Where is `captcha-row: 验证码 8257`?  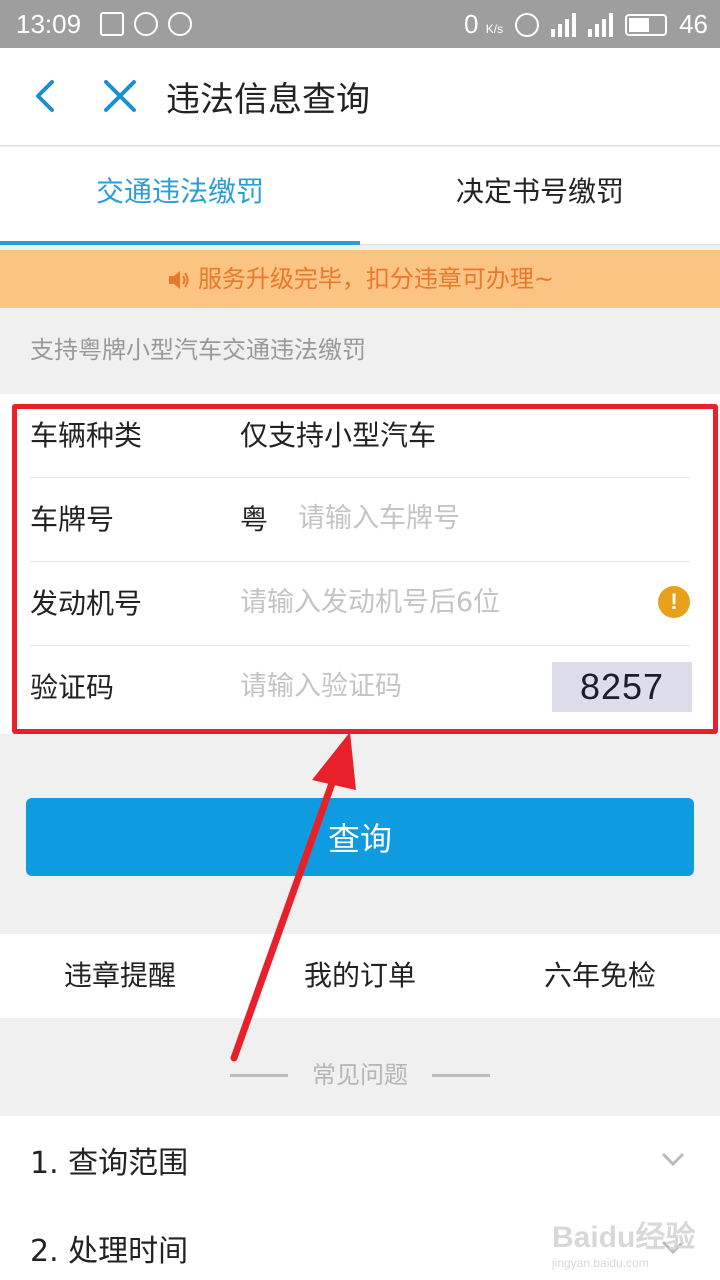 captcha-row: 验证码 8257 is located at coordinates (361, 688).